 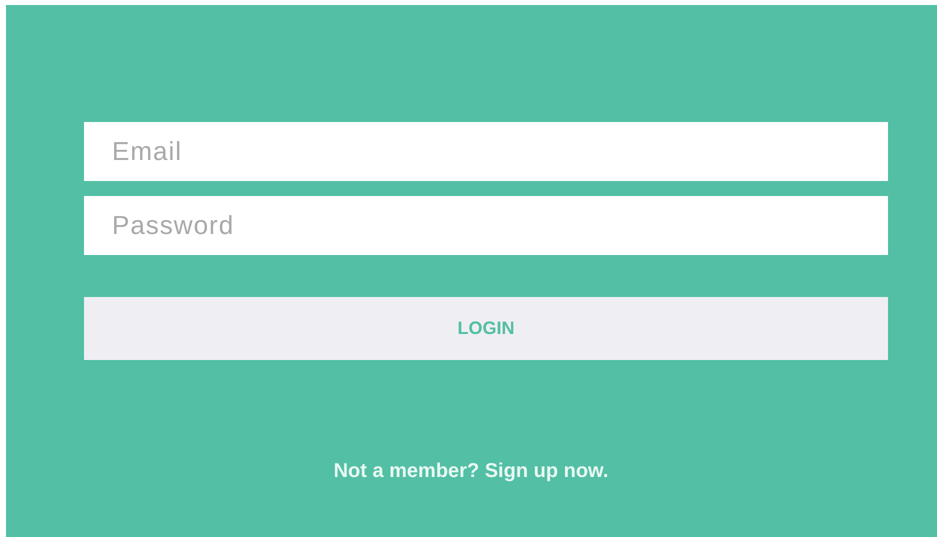 I want to click on password-field: Password, so click(x=486, y=225).